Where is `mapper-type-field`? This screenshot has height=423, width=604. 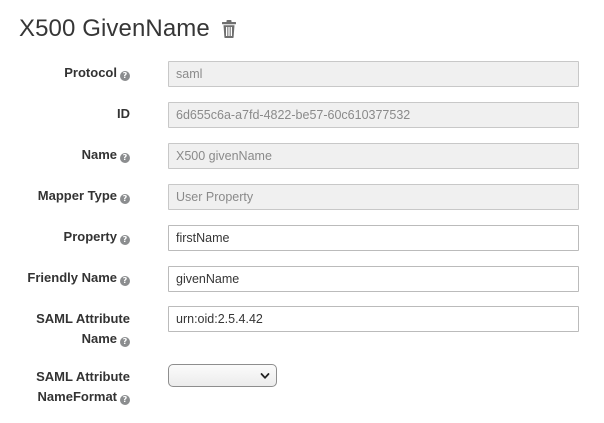
mapper-type-field is located at coordinates (373, 197).